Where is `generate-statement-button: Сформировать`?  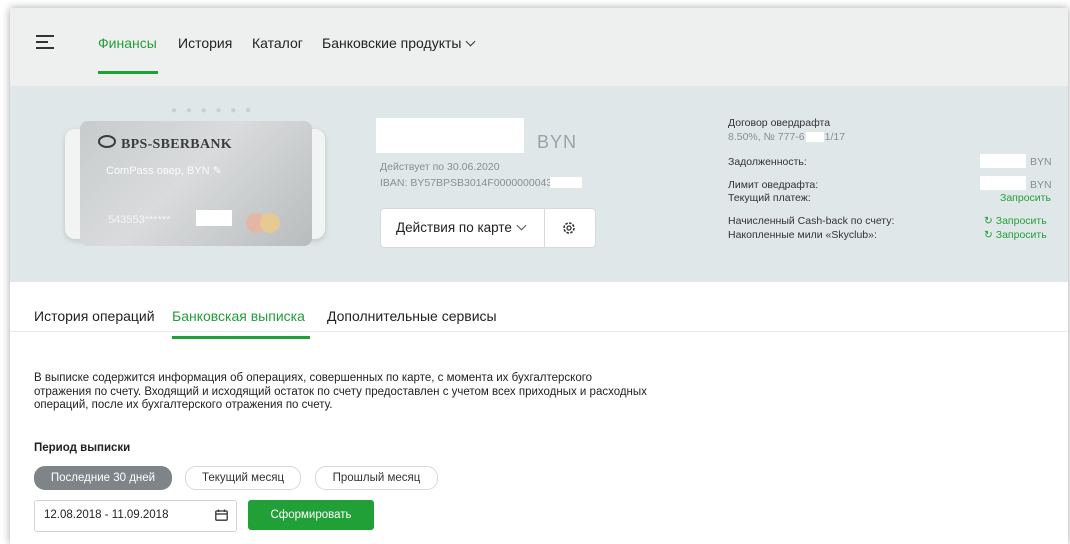
generate-statement-button: Сформировать is located at coordinates (311, 515).